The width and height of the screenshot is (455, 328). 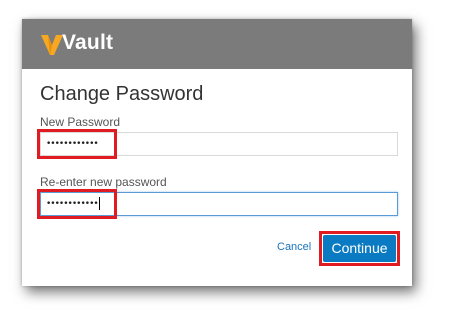 I want to click on continue-highlight-box, so click(x=359, y=248).